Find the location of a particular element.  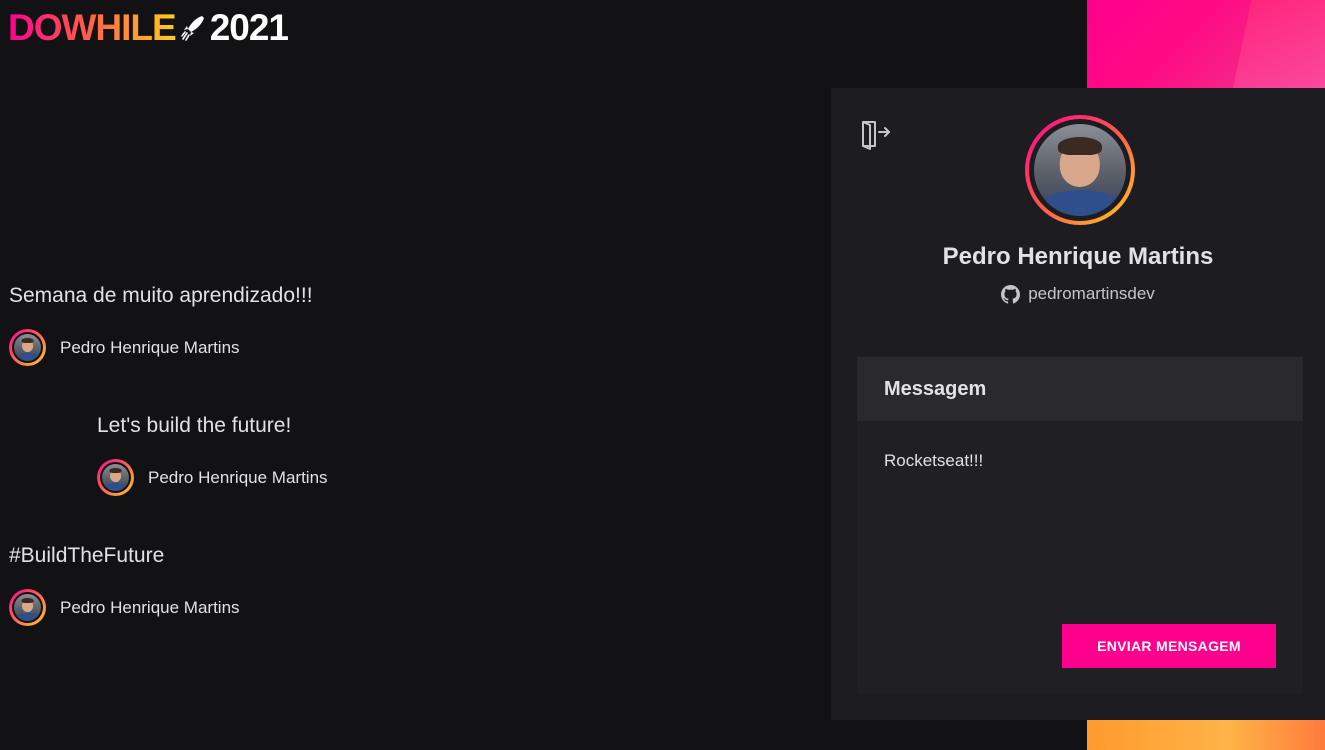

message-text: #BuildTheFuture is located at coordinates (87, 555).